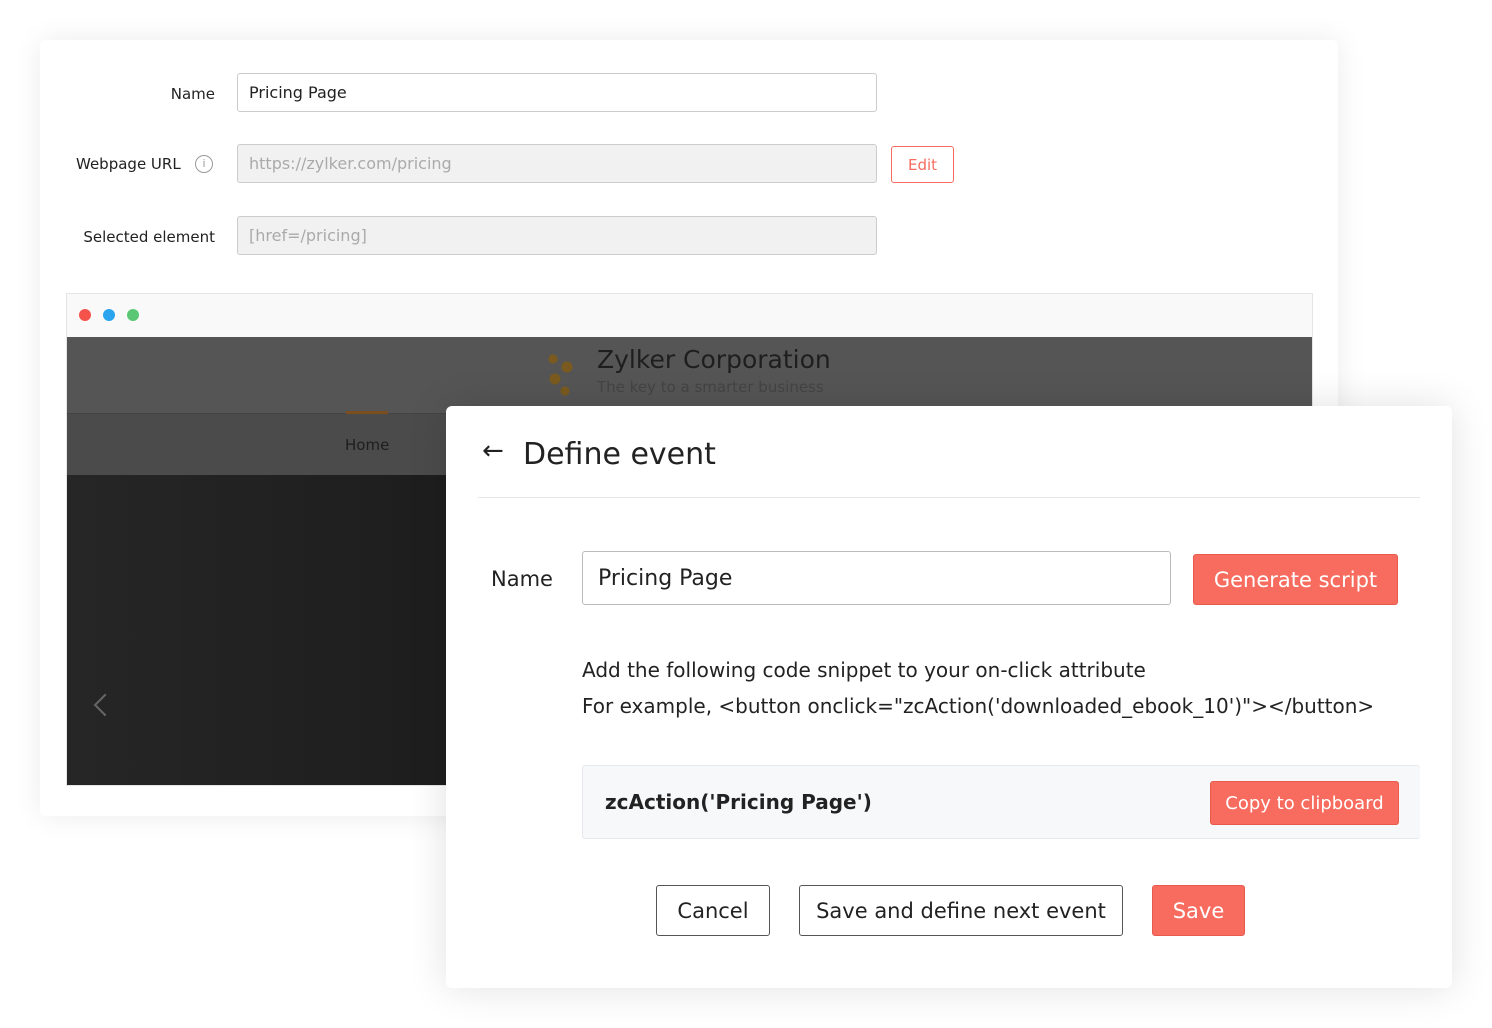 This screenshot has height=1028, width=1492. What do you see at coordinates (713, 910) in the screenshot?
I see `cancel-button: Cancel` at bounding box center [713, 910].